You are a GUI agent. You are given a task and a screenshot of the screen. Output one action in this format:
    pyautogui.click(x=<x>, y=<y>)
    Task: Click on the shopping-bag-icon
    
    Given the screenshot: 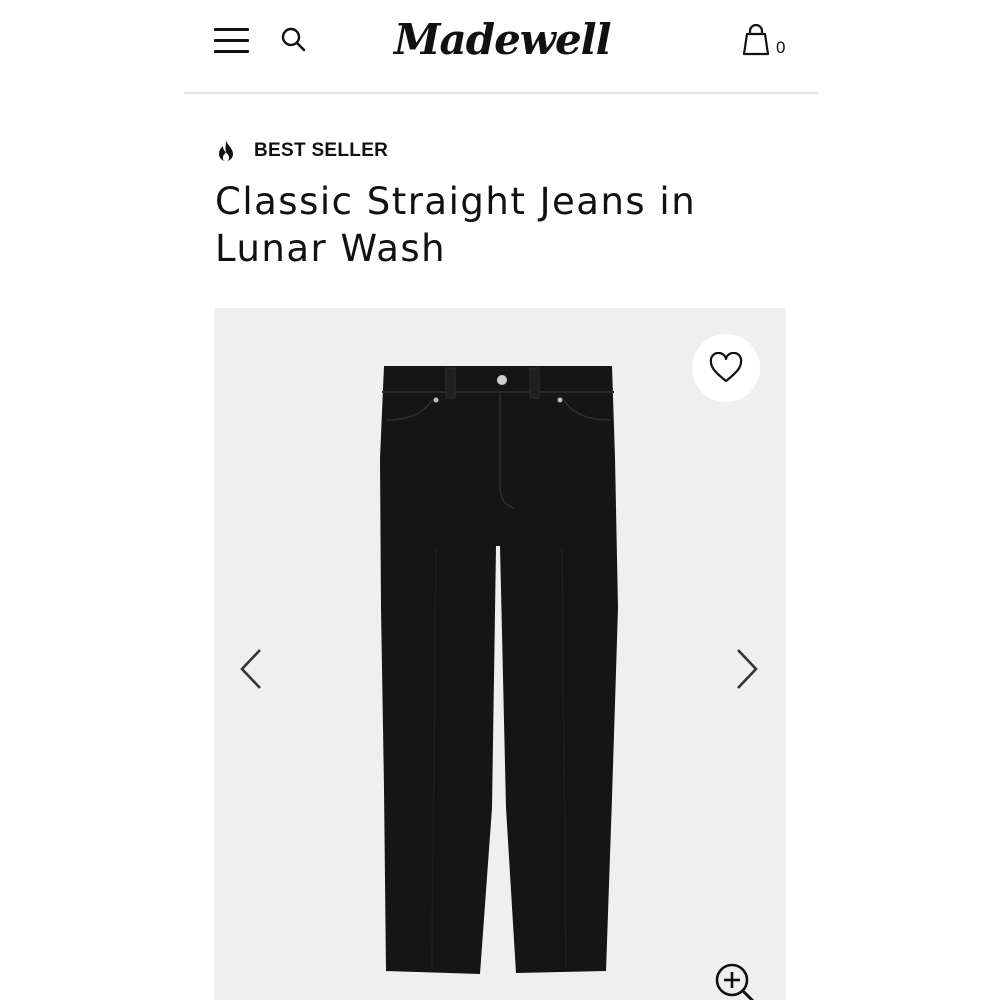 What is the action you would take?
    pyautogui.click(x=756, y=39)
    